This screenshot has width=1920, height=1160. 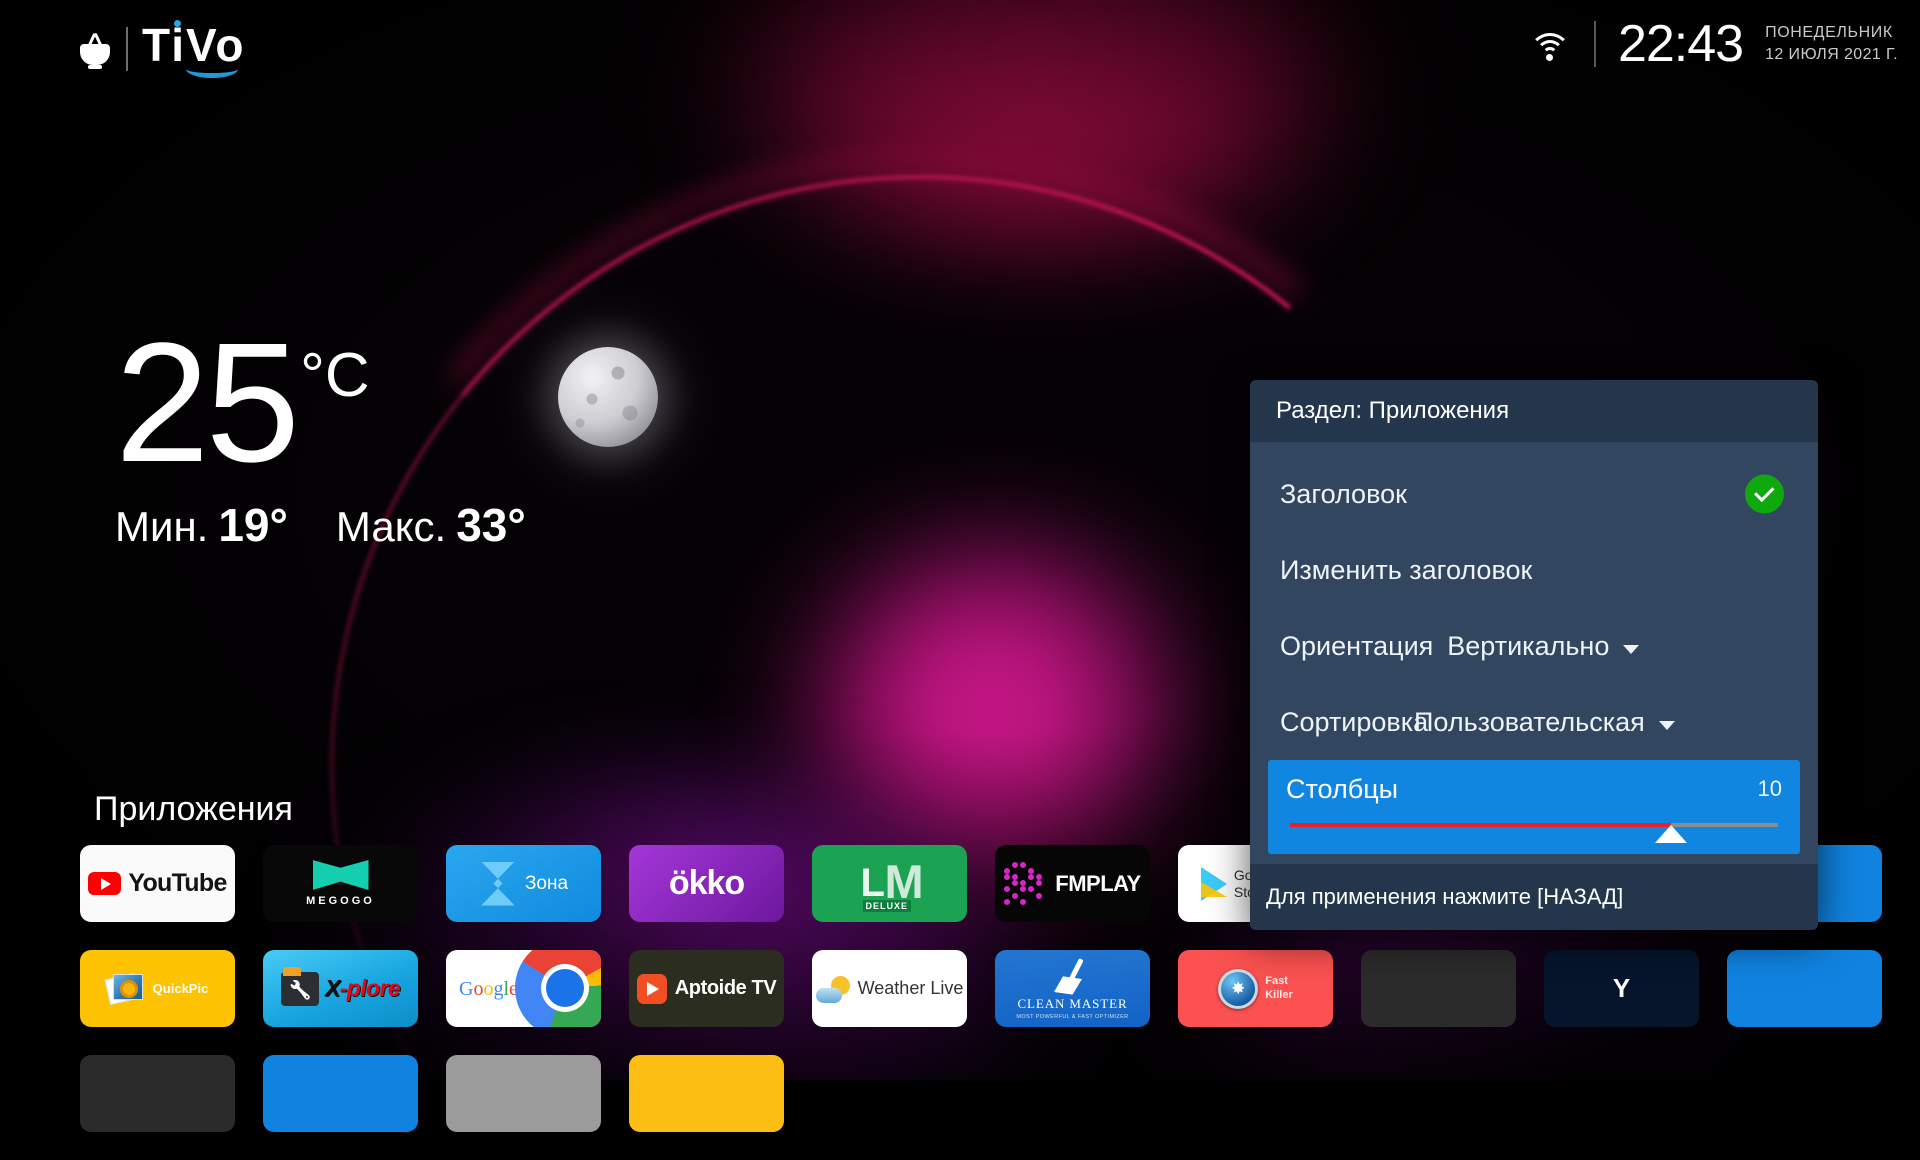 I want to click on tivo-smile-accent, so click(x=212, y=69).